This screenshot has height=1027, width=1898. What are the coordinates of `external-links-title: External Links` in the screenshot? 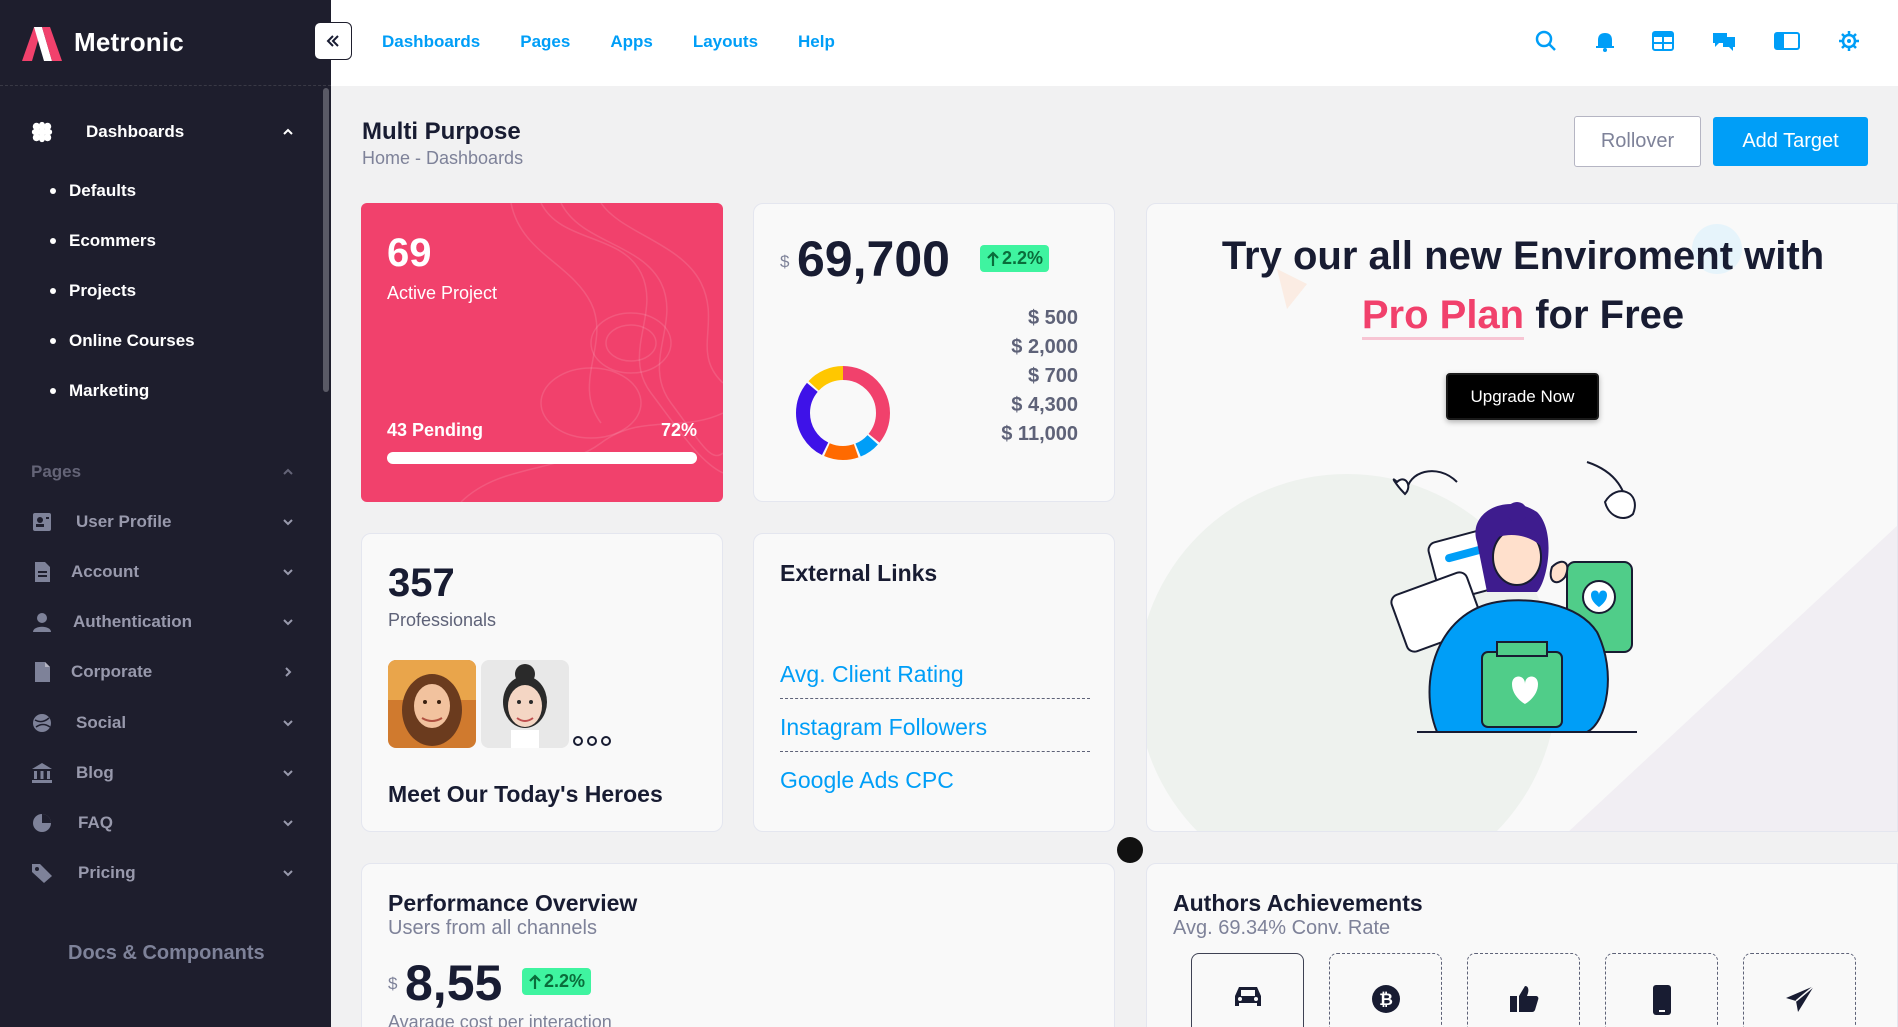 It's located at (859, 573).